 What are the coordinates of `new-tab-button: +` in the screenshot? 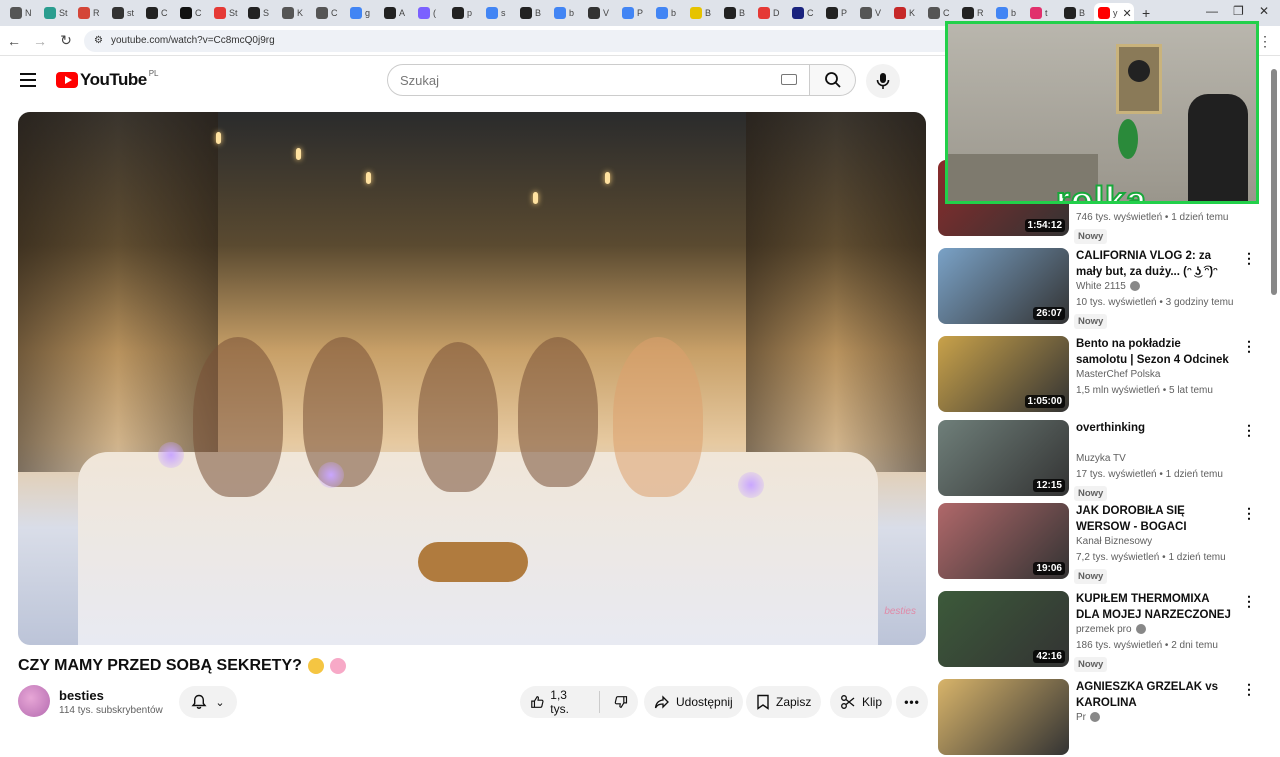 It's located at (1146, 13).